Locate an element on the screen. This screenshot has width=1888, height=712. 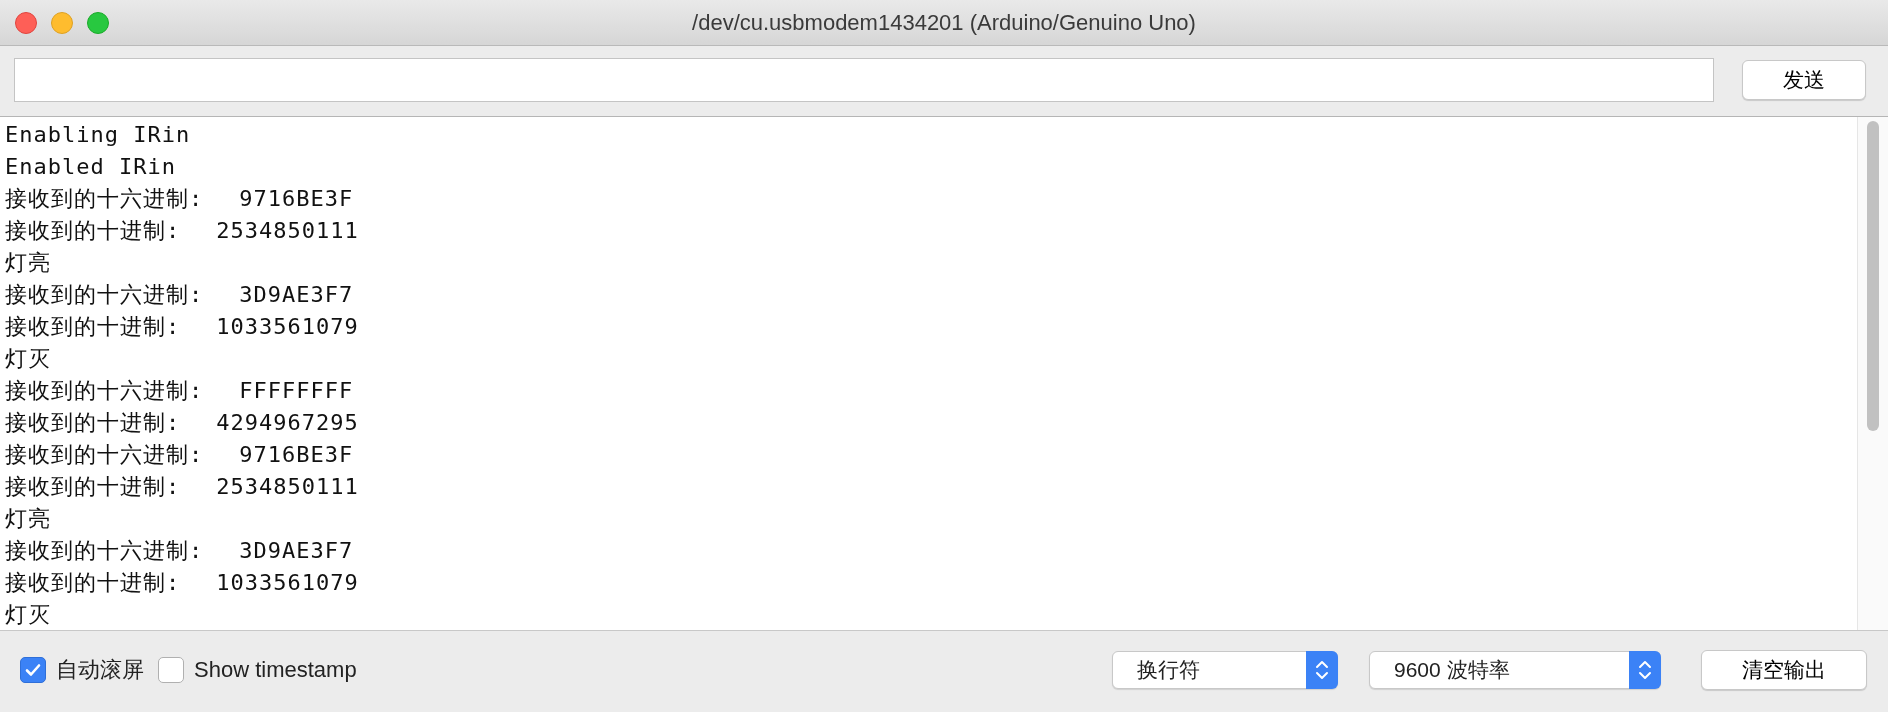
zoom-icon is located at coordinates (98, 22).